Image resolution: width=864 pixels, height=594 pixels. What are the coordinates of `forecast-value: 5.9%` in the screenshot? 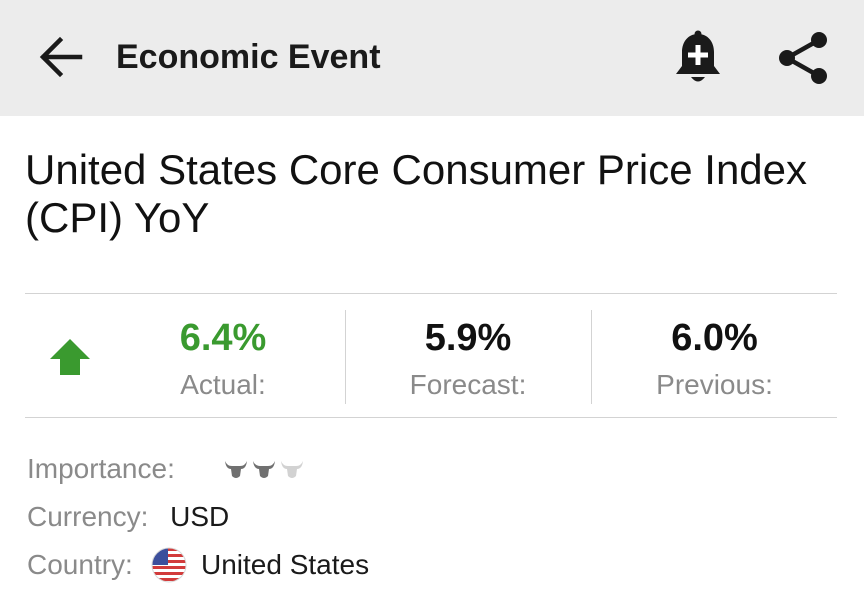 It's located at (468, 338).